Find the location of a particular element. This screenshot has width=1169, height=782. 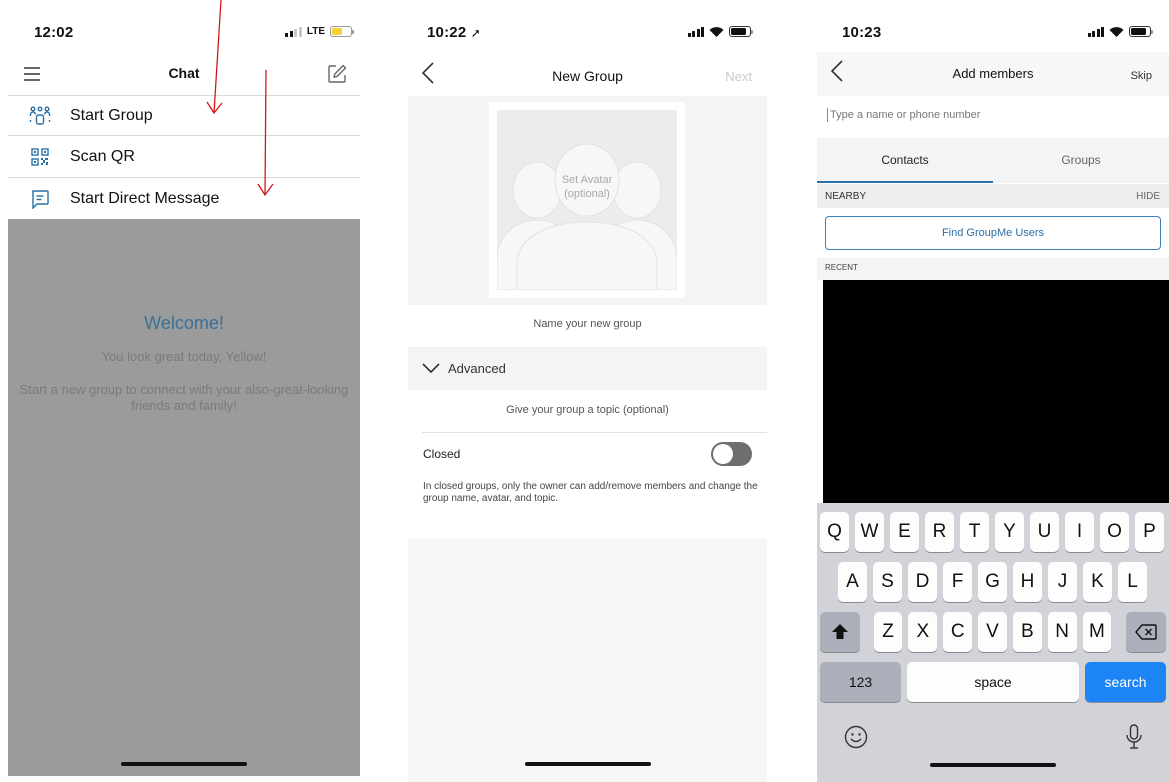

shift-arrow-icon is located at coordinates (839, 631).